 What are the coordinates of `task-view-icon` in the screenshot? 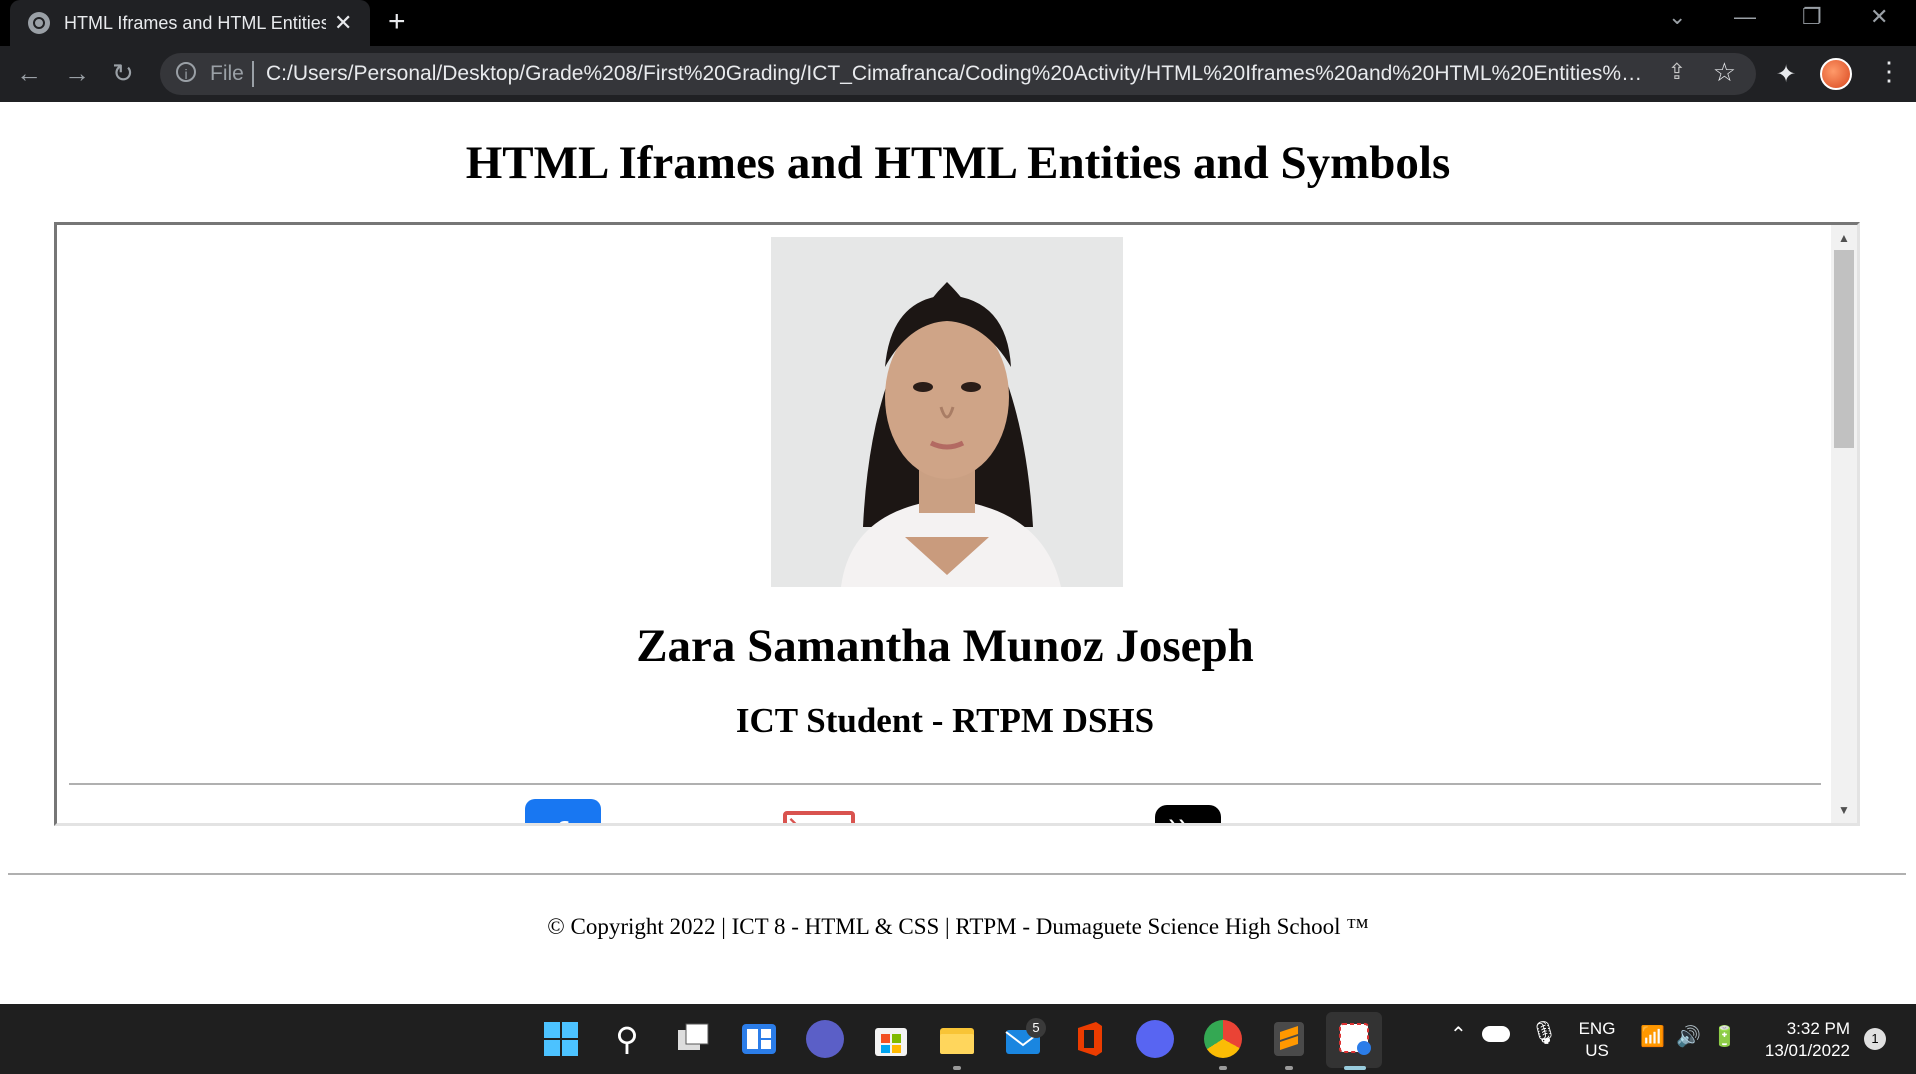 It's located at (693, 1039).